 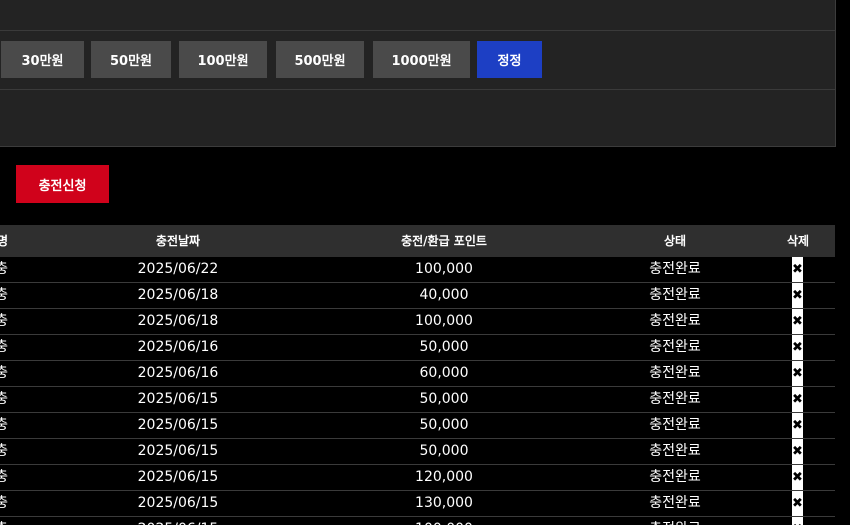 I want to click on table-row: 충 2025/06/15 120,000 충전완료 ✖, so click(x=417, y=478).